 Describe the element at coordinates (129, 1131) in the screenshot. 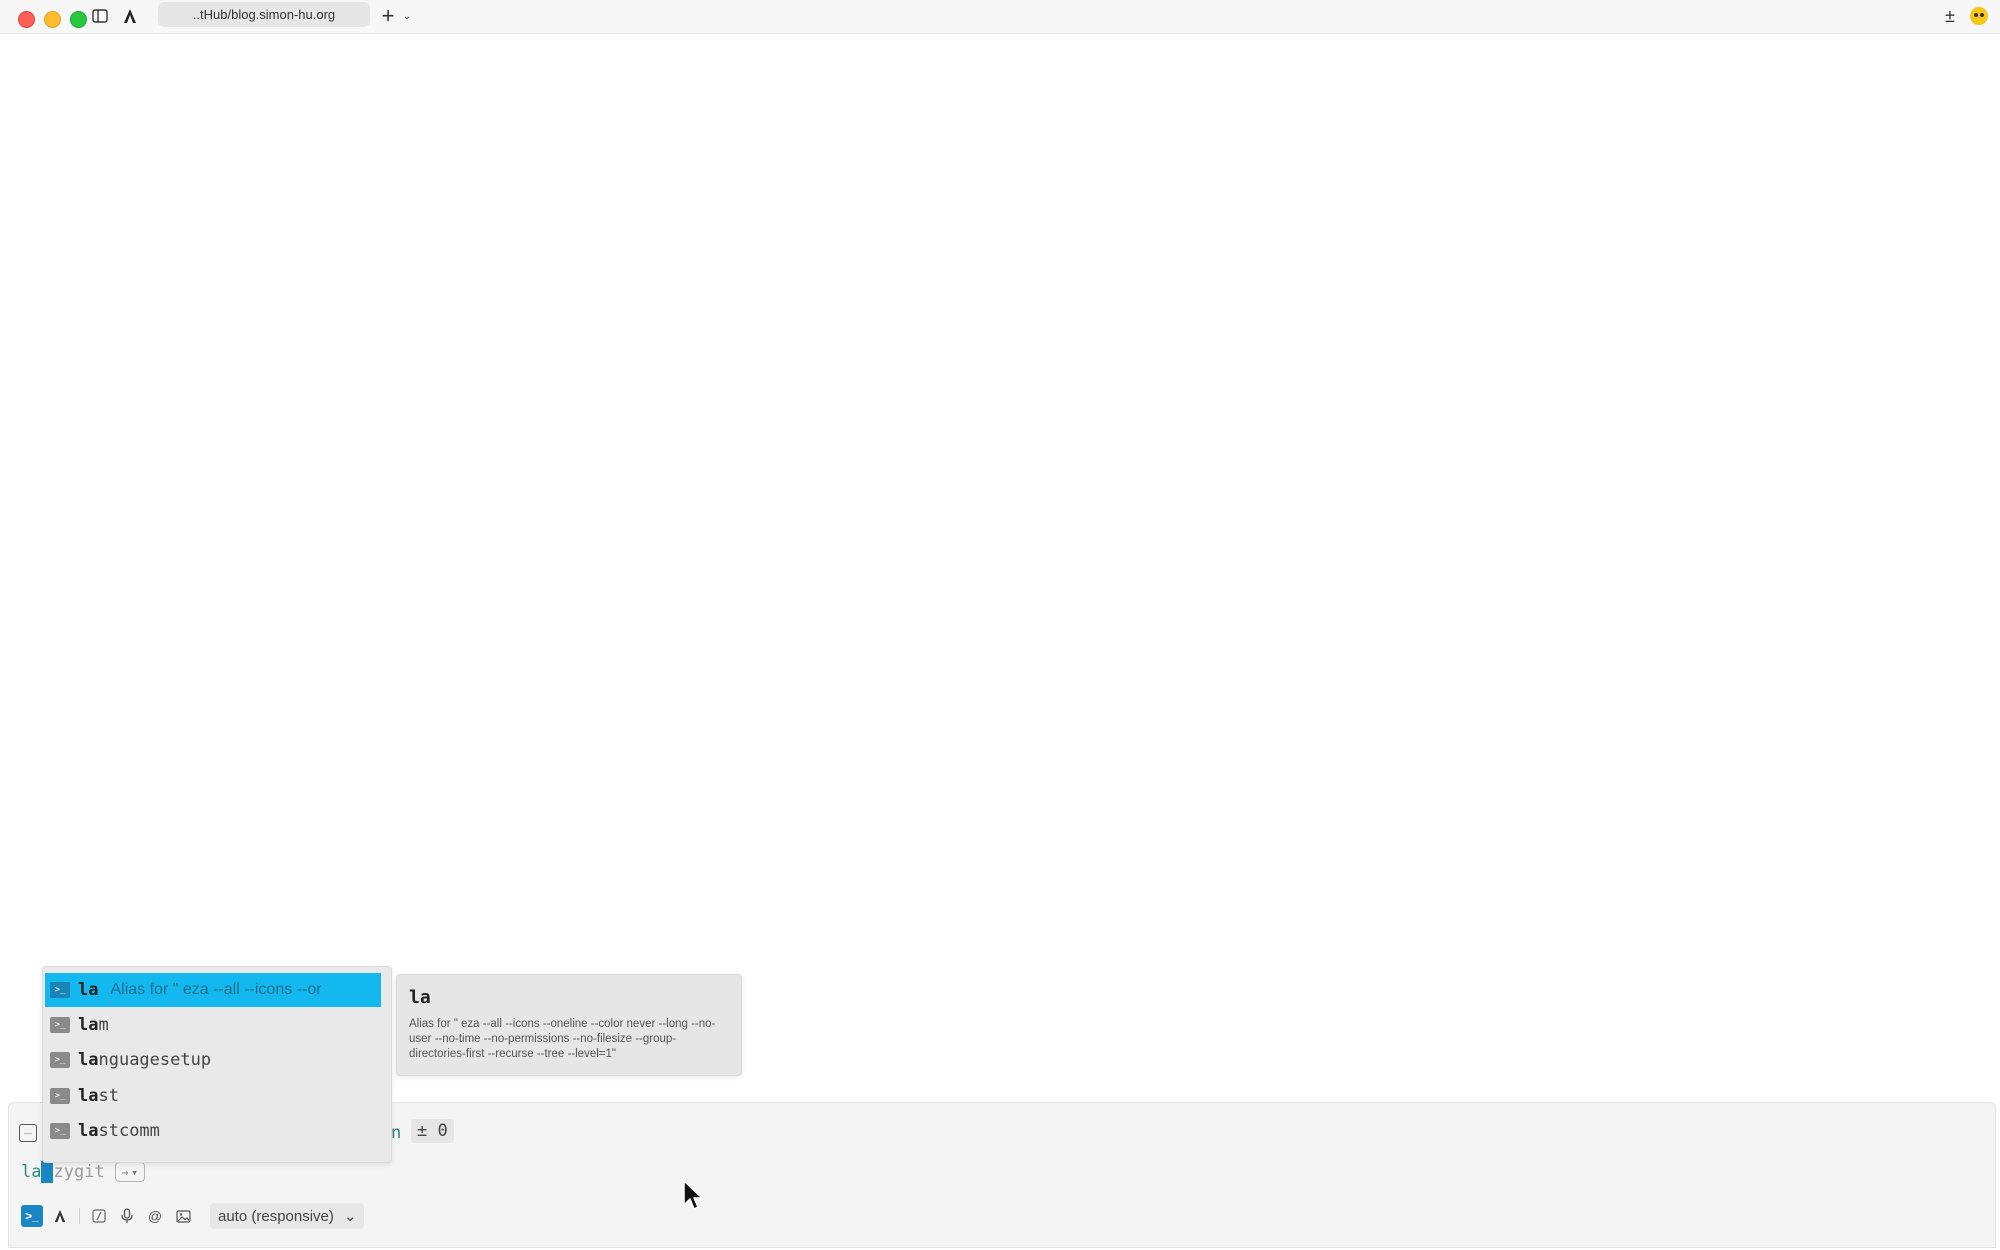

I see `completion-rest: stcomm` at that location.